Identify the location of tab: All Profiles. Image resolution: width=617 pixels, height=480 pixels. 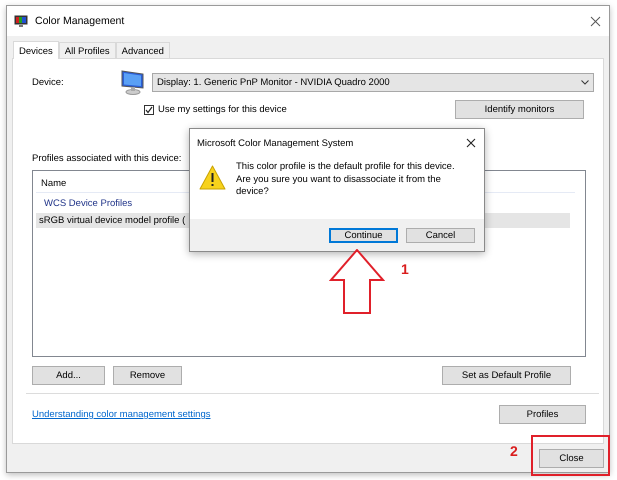
(87, 50).